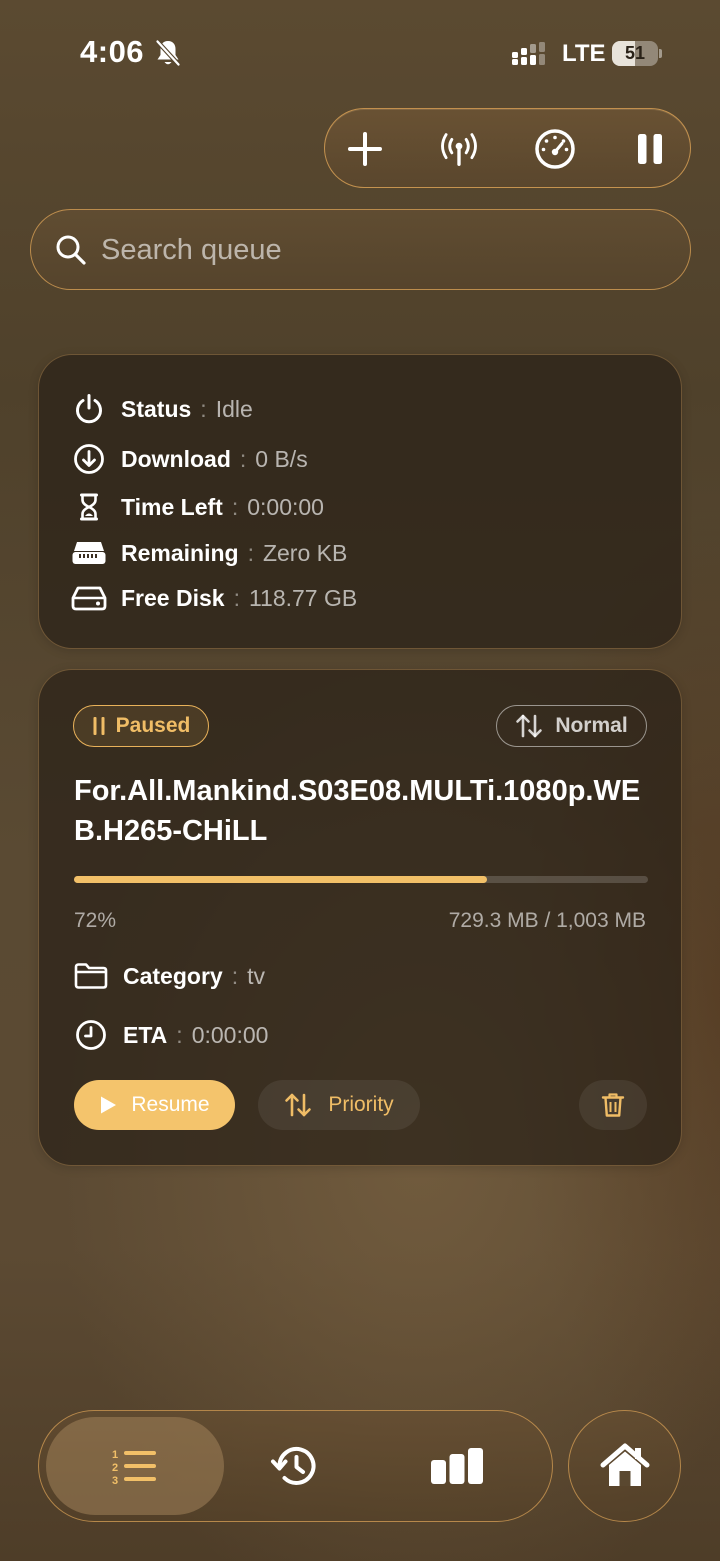 The width and height of the screenshot is (720, 1561). I want to click on tab-stats, so click(456, 1466).